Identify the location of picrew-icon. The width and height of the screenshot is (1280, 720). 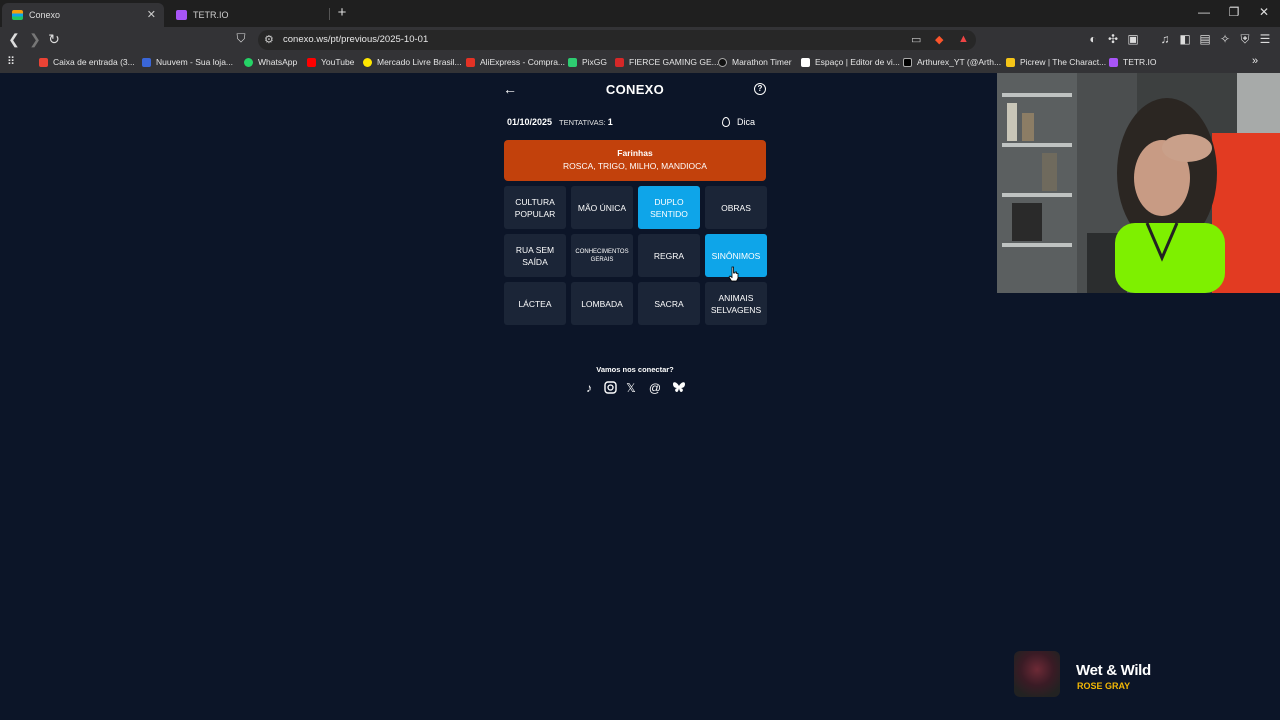
(1010, 62).